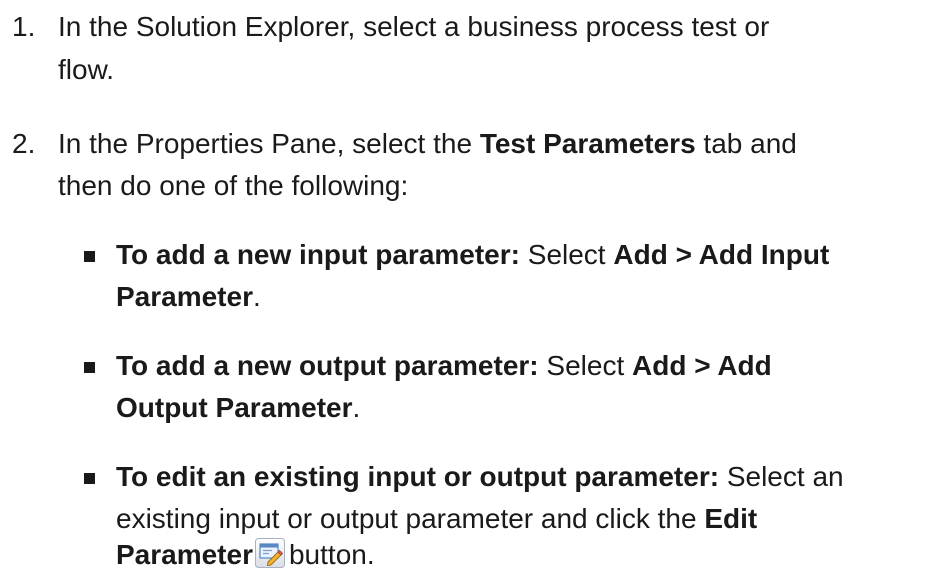 Image resolution: width=930 pixels, height=576 pixels. What do you see at coordinates (24, 143) in the screenshot?
I see `step-2-number: 2.` at bounding box center [24, 143].